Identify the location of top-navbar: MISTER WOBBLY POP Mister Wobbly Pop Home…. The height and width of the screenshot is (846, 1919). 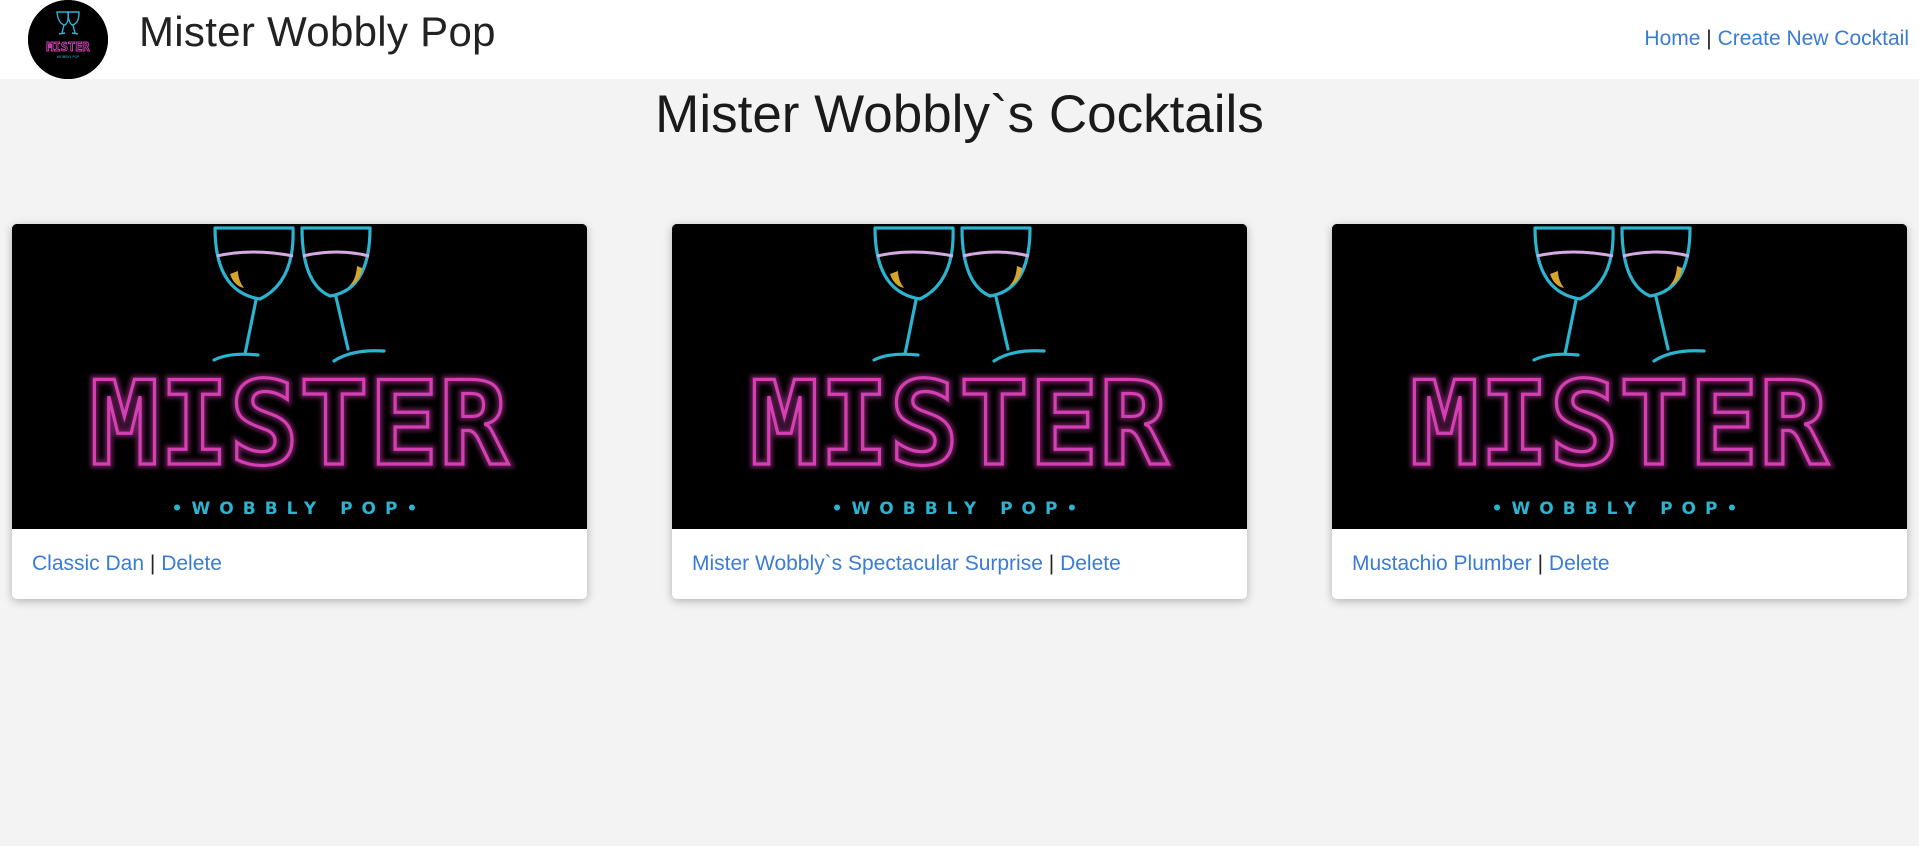
(959, 39).